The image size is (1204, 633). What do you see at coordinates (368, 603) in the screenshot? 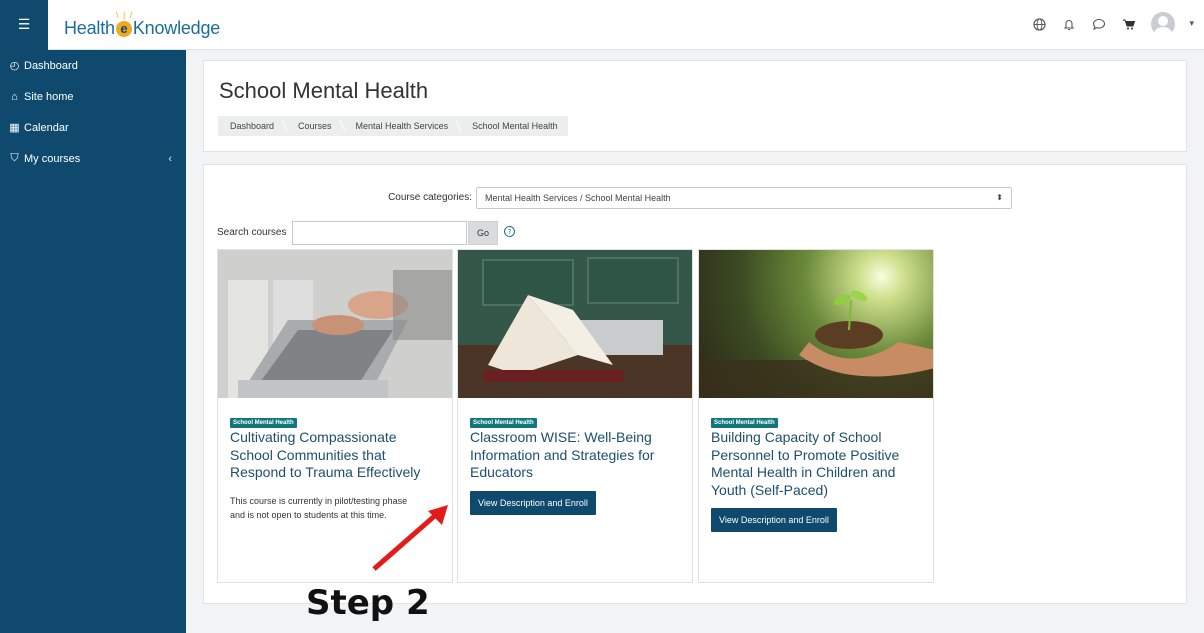
I see `step-label: Step 2` at bounding box center [368, 603].